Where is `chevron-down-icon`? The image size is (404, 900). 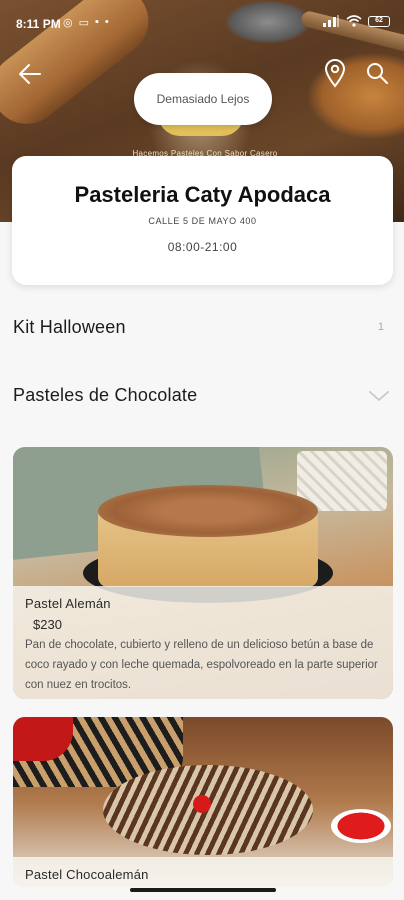
chevron-down-icon is located at coordinates (379, 396).